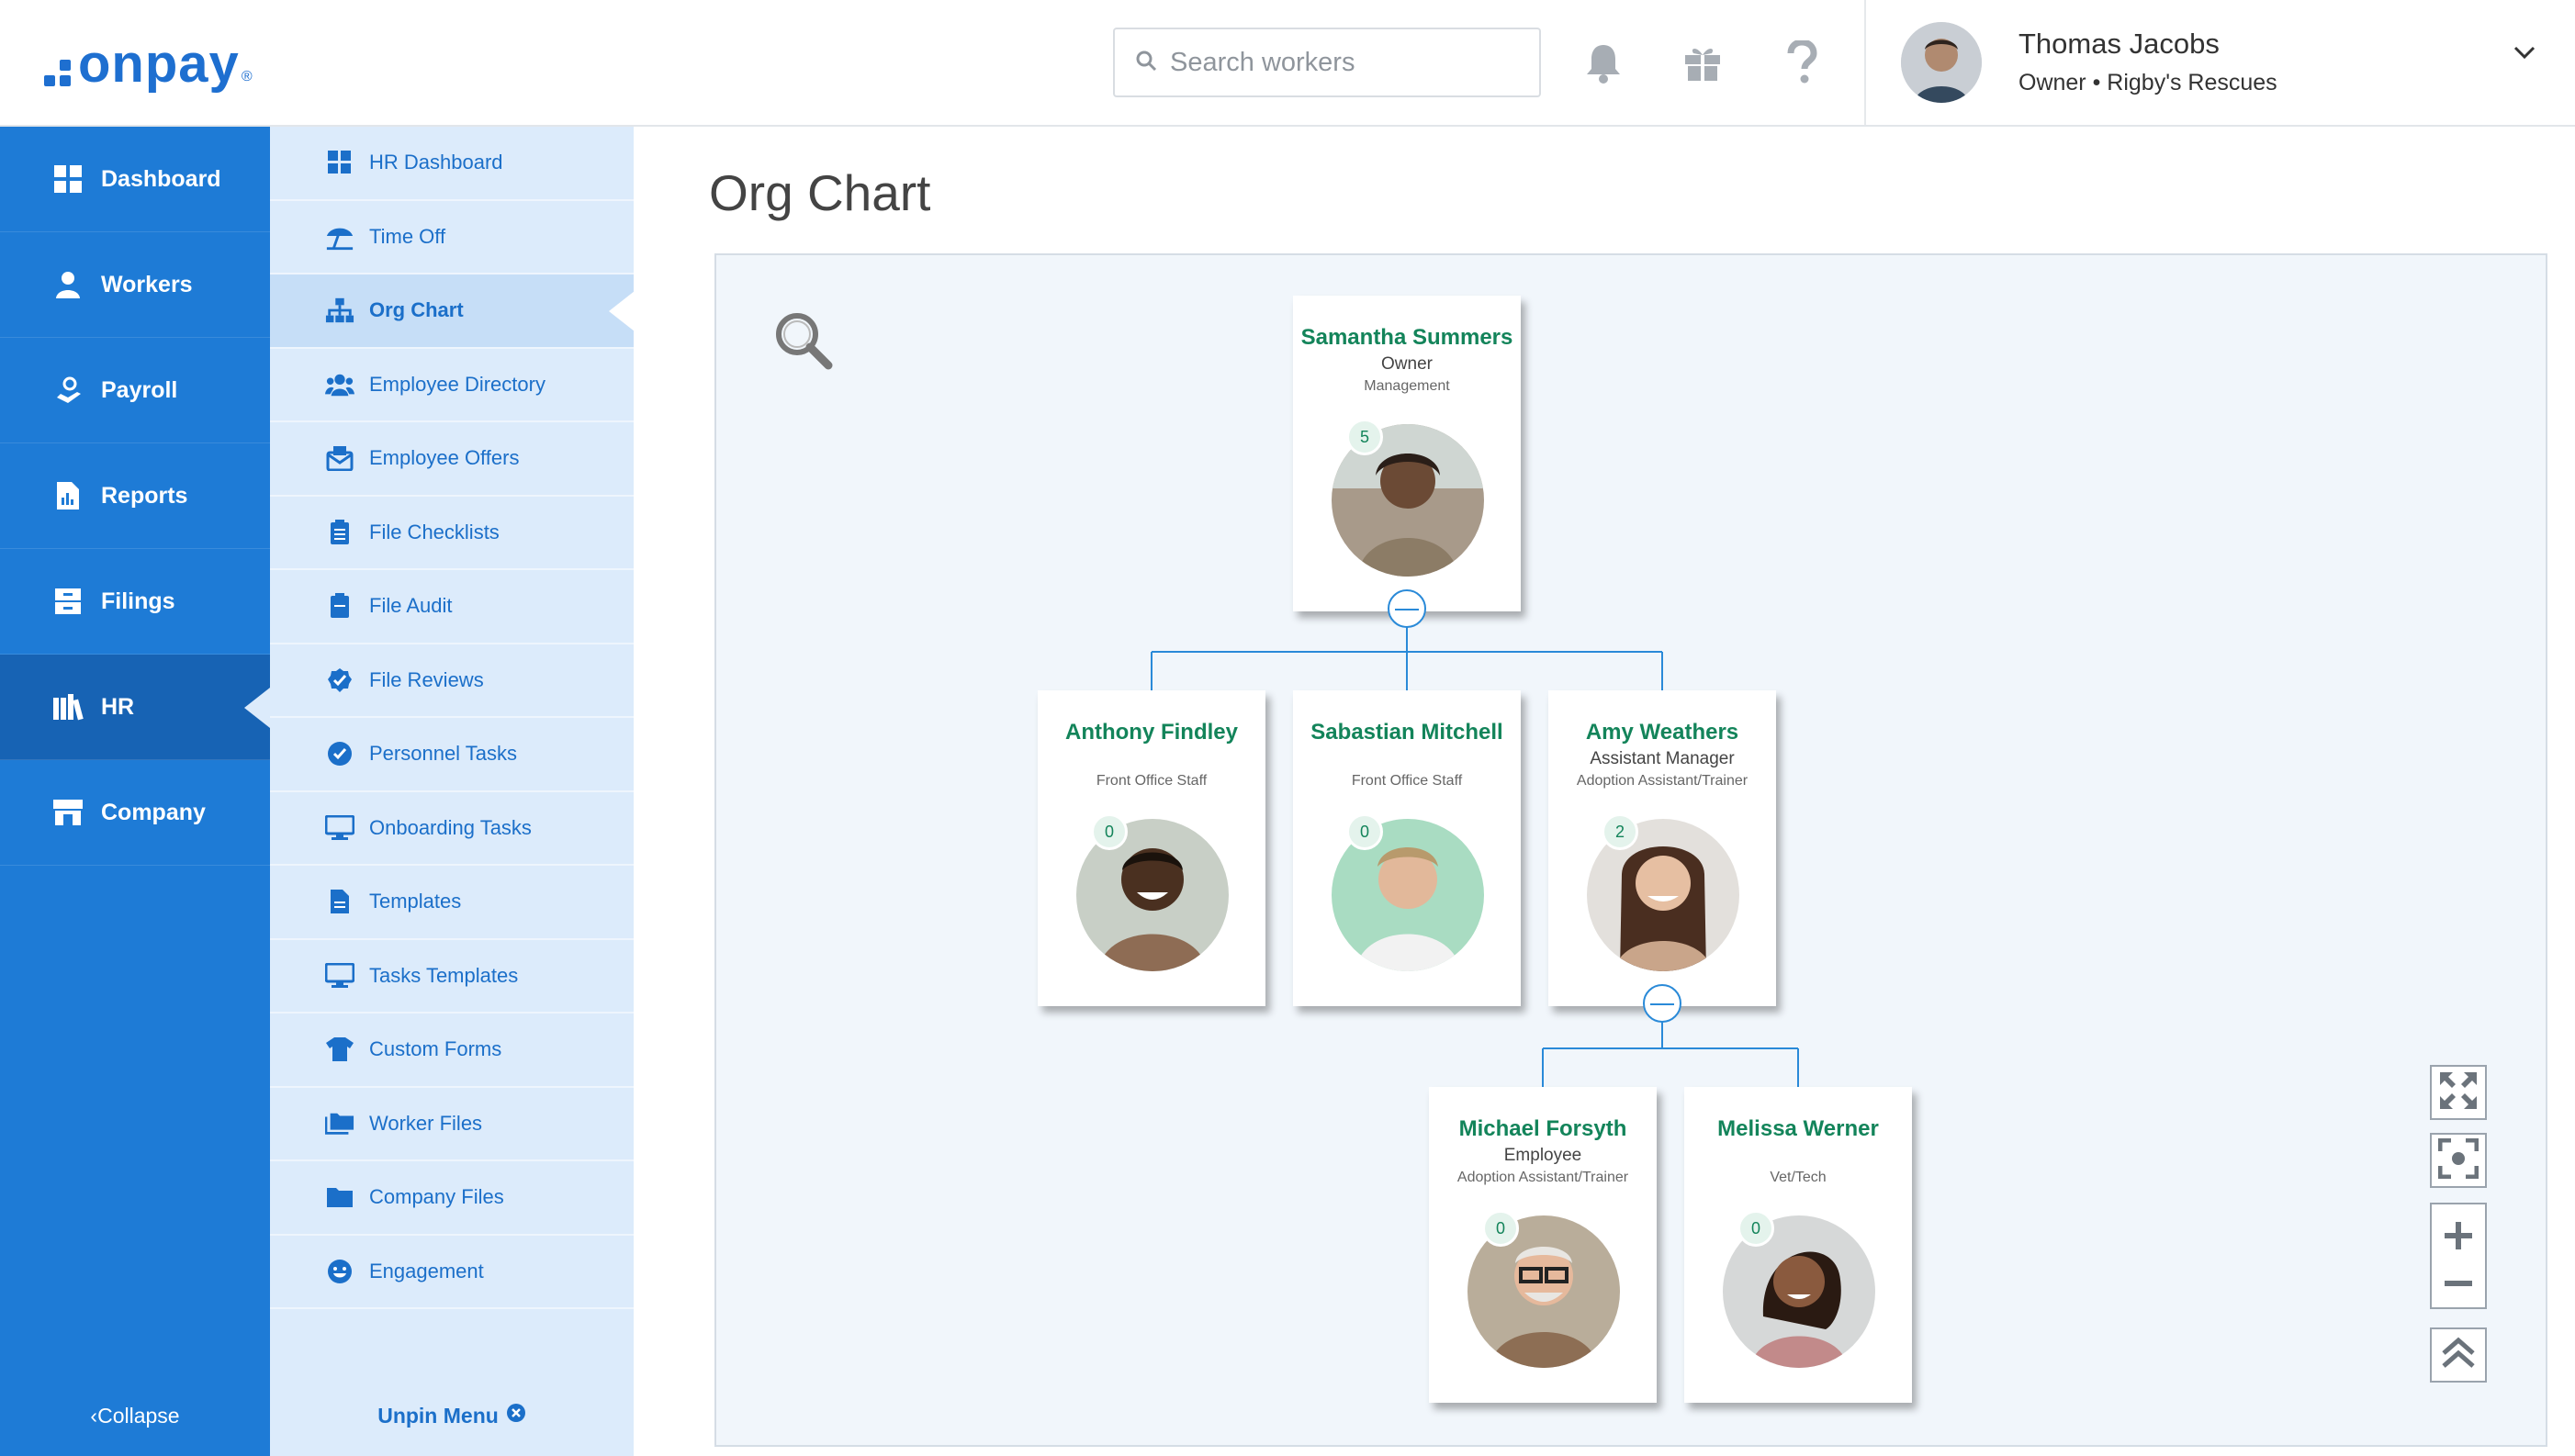 The image size is (2575, 1456). Describe the element at coordinates (1152, 848) in the screenshot. I see `org-card-anthony-findley: Anthony Findley Front Office Staff 0` at that location.